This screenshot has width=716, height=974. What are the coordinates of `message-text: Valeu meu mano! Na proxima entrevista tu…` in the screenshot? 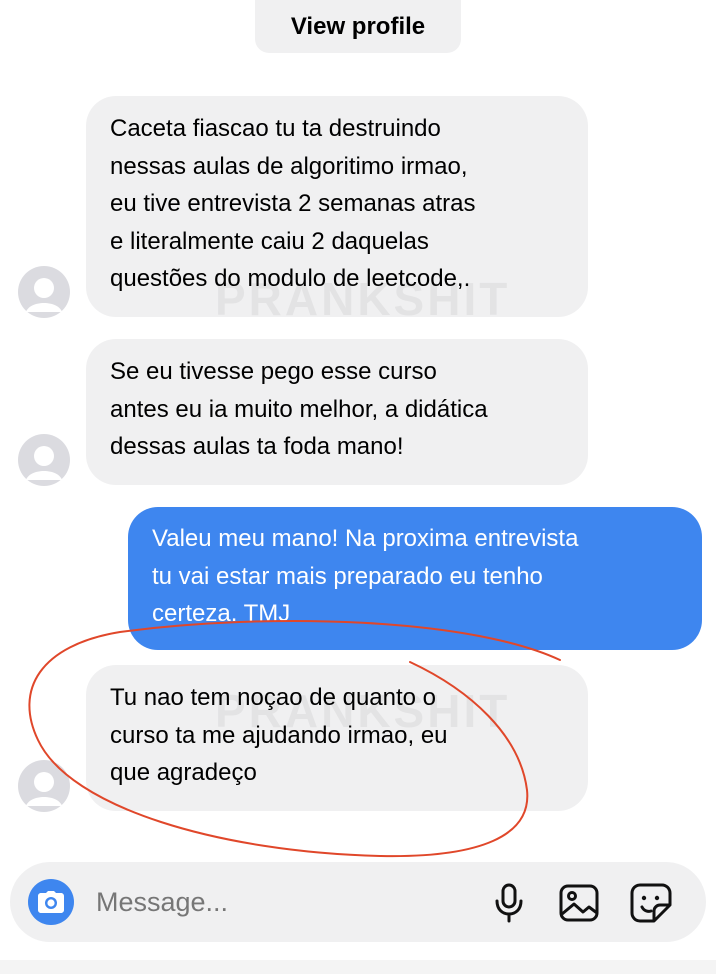 It's located at (365, 576).